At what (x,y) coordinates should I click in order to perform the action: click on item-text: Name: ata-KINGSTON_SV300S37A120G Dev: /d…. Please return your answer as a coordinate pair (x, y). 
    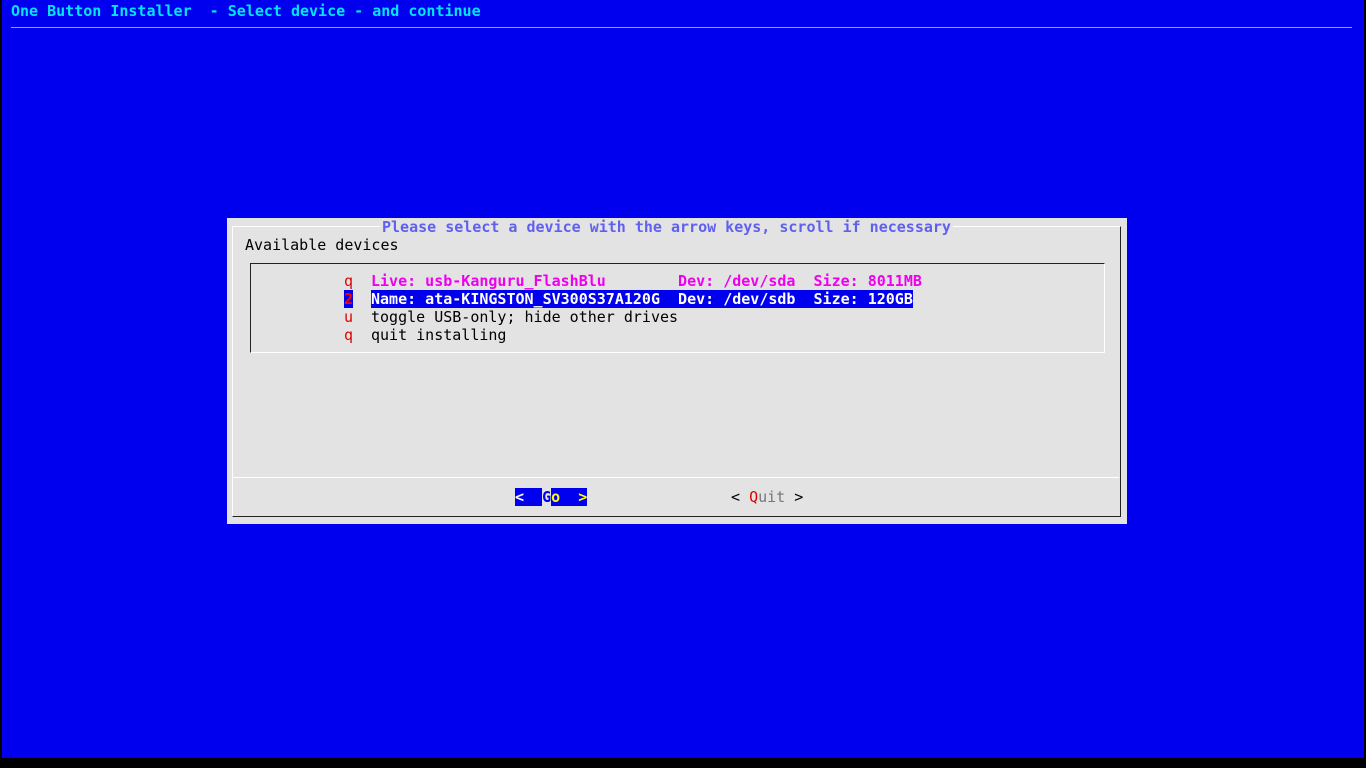
    Looking at the image, I should click on (642, 299).